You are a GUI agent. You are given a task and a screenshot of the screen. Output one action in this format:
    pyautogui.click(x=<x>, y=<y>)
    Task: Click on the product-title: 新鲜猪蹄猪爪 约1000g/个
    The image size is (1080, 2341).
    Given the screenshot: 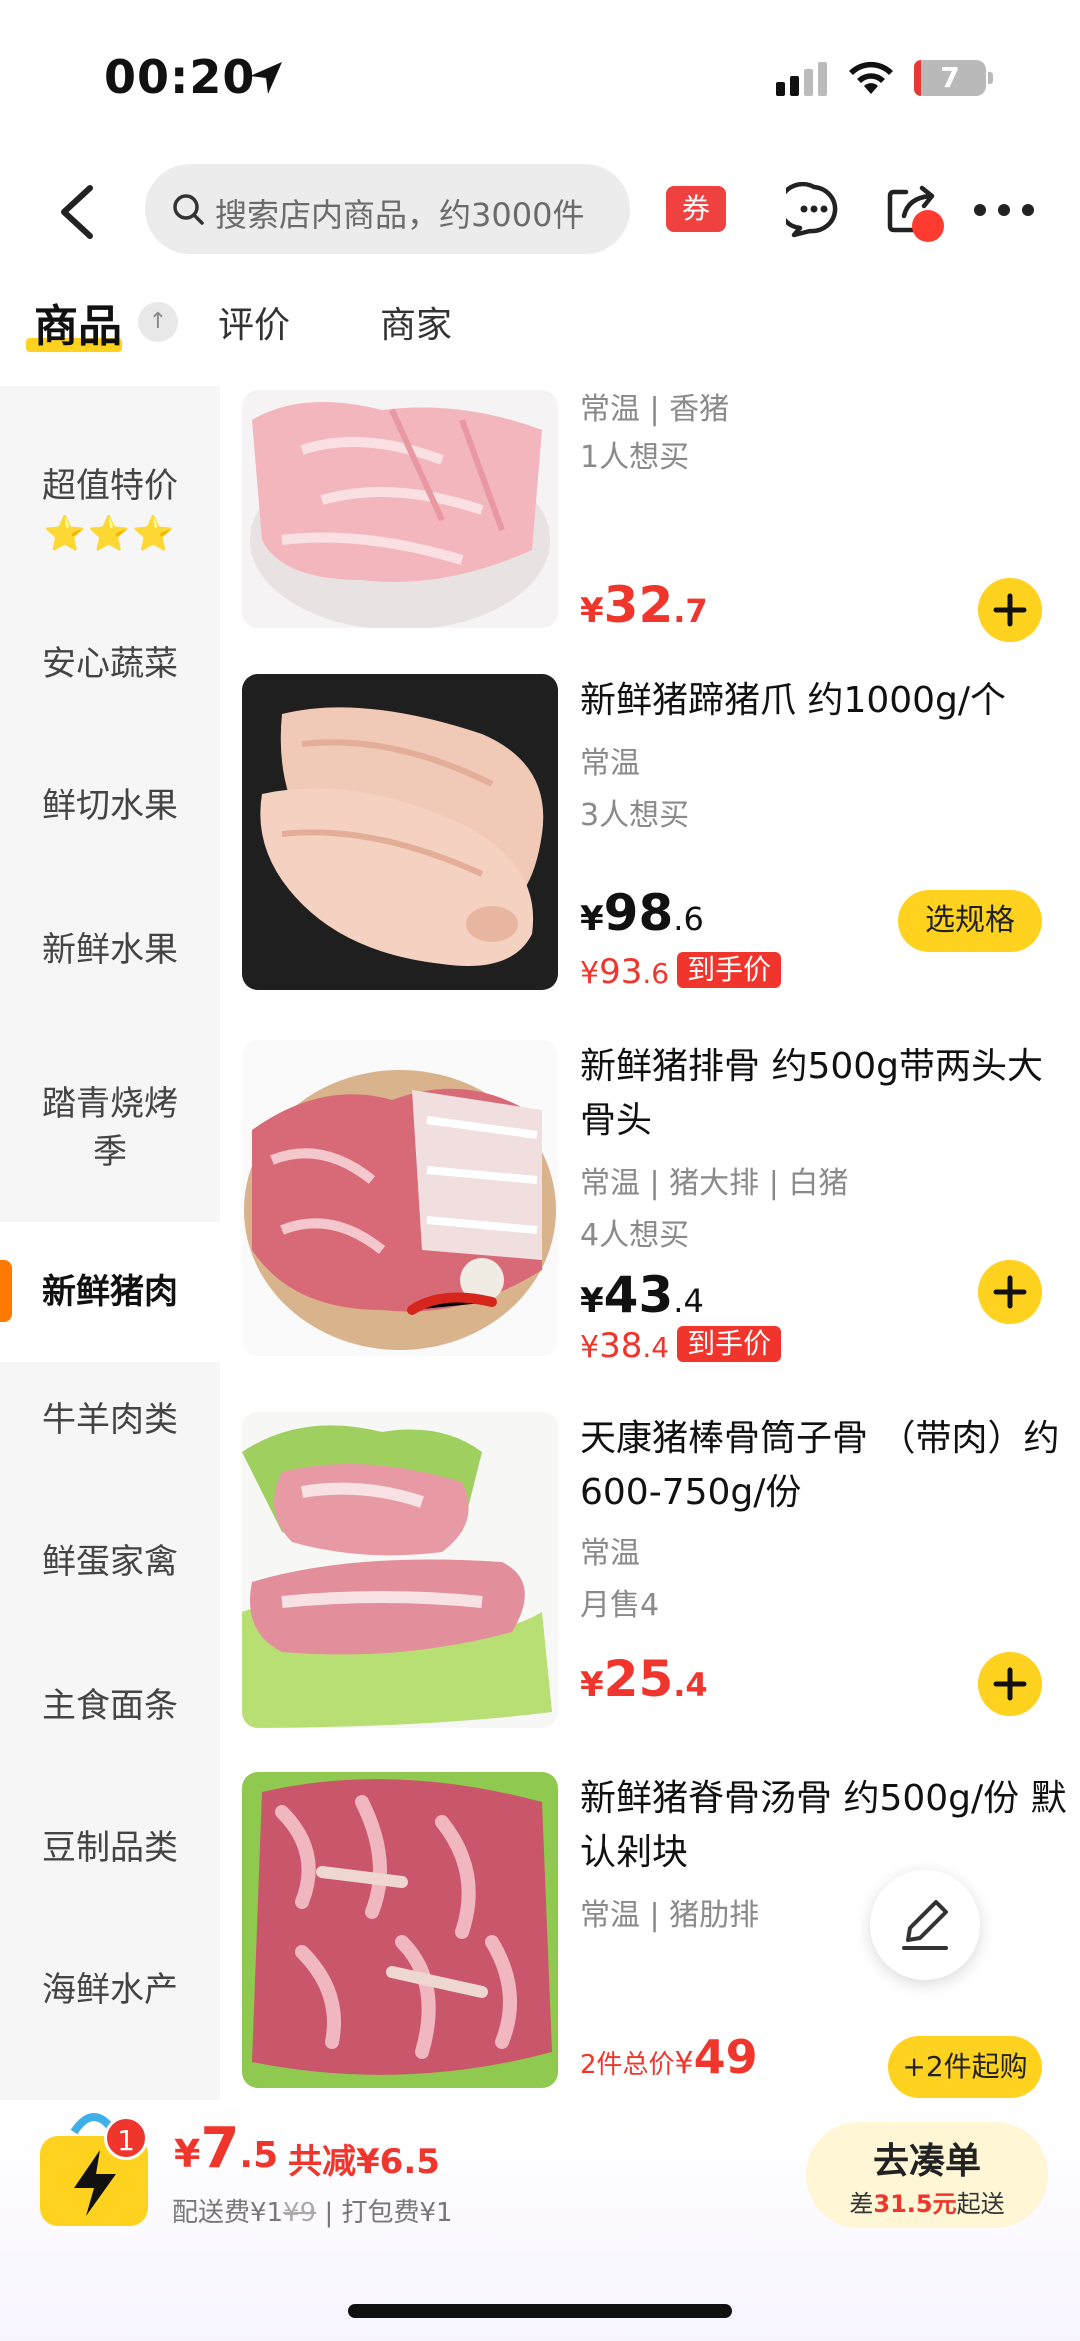 What is the action you would take?
    pyautogui.click(x=825, y=701)
    